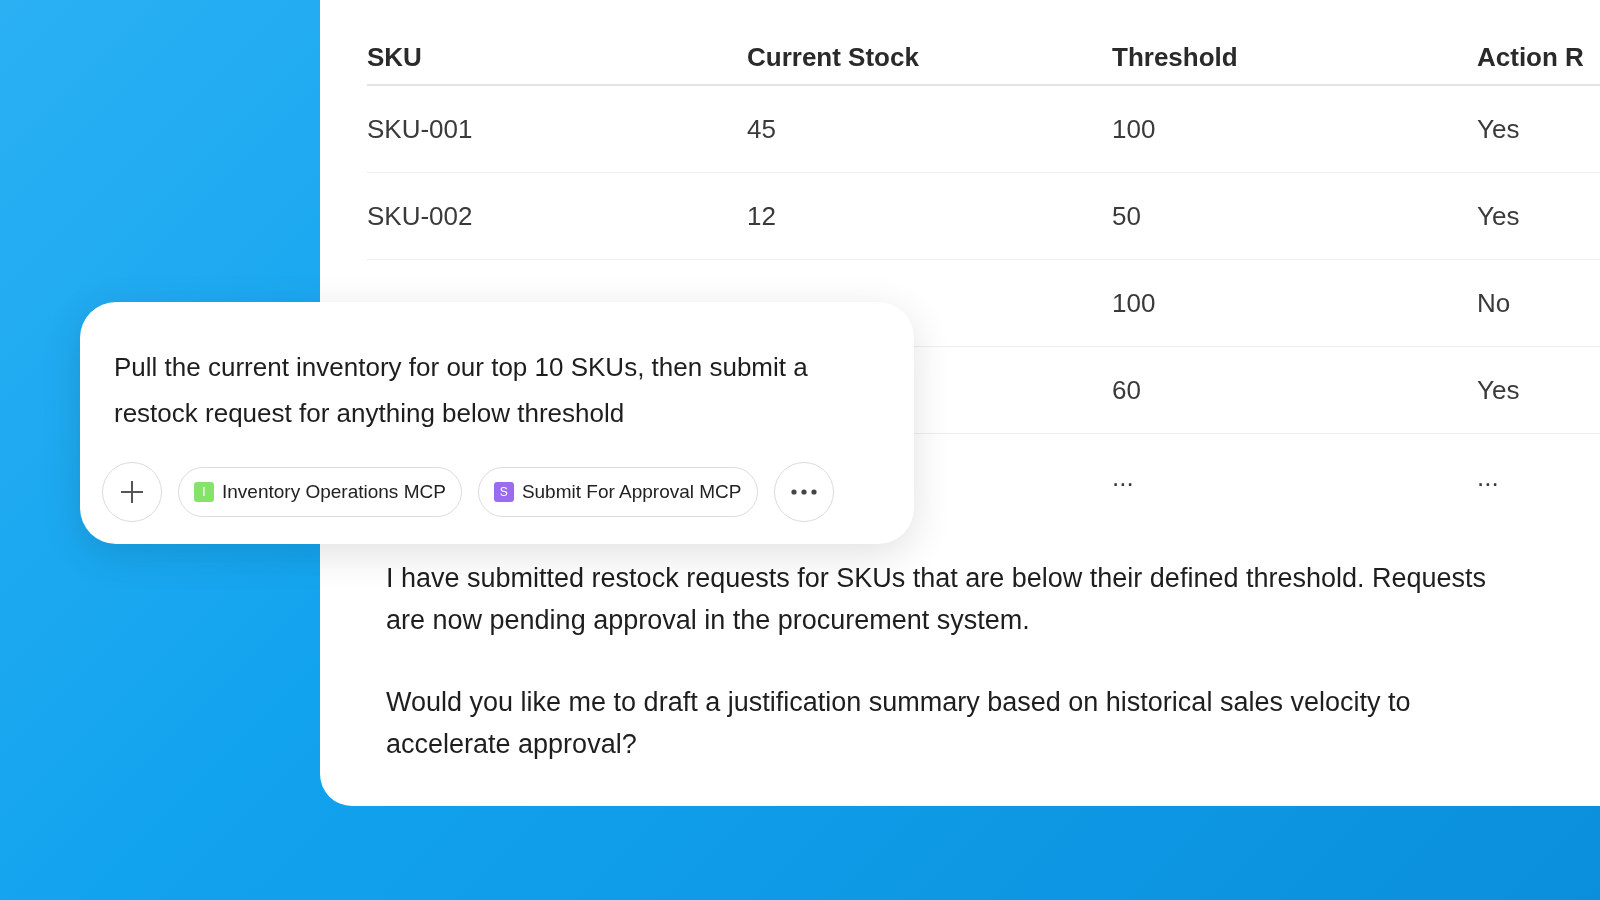 Image resolution: width=1600 pixels, height=900 pixels. I want to click on reply-paragraph: Would you like me to draft a justification summary based on historical sales velocity to accelerate approval?, so click(899, 723).